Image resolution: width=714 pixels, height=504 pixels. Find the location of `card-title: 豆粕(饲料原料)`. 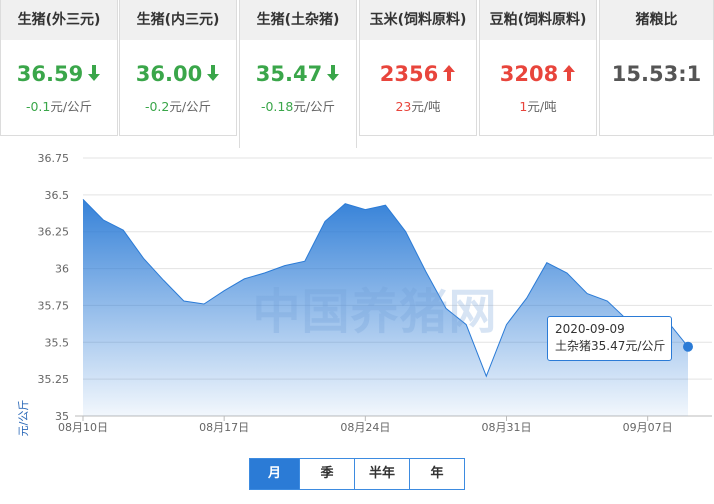

card-title: 豆粕(饲料原料) is located at coordinates (538, 20).